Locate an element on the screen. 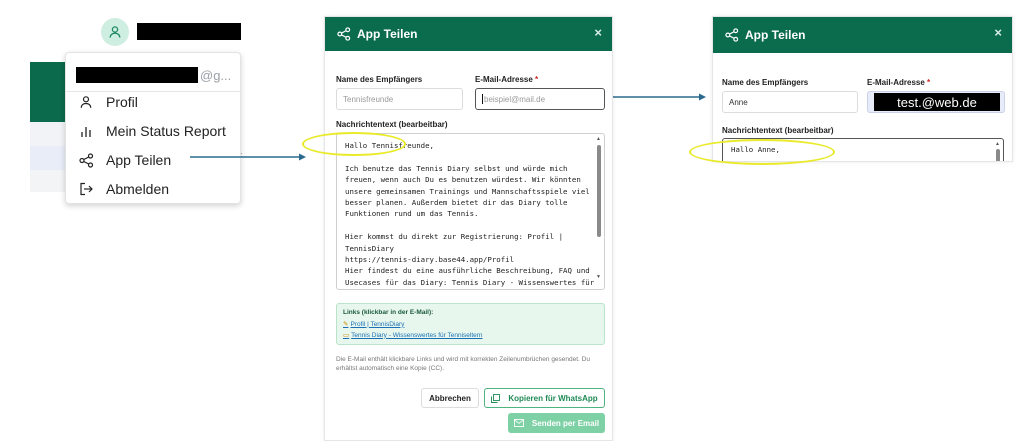 The image size is (1024, 441). email-input: beispiel@mail.de is located at coordinates (540, 99).